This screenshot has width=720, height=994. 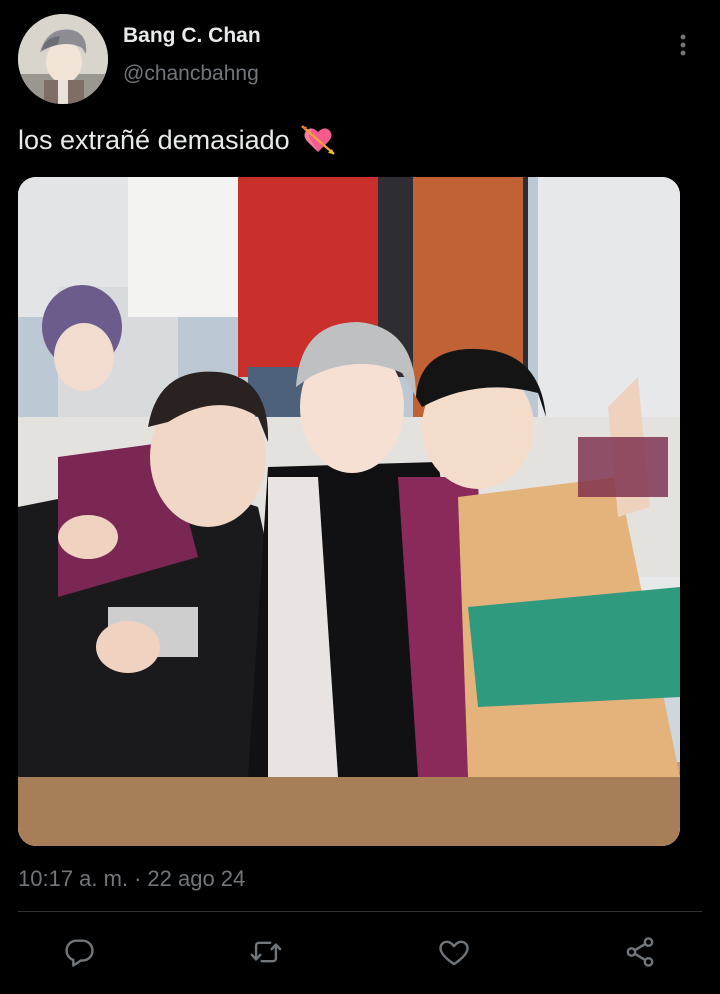 I want to click on share-button, so click(x=640, y=952).